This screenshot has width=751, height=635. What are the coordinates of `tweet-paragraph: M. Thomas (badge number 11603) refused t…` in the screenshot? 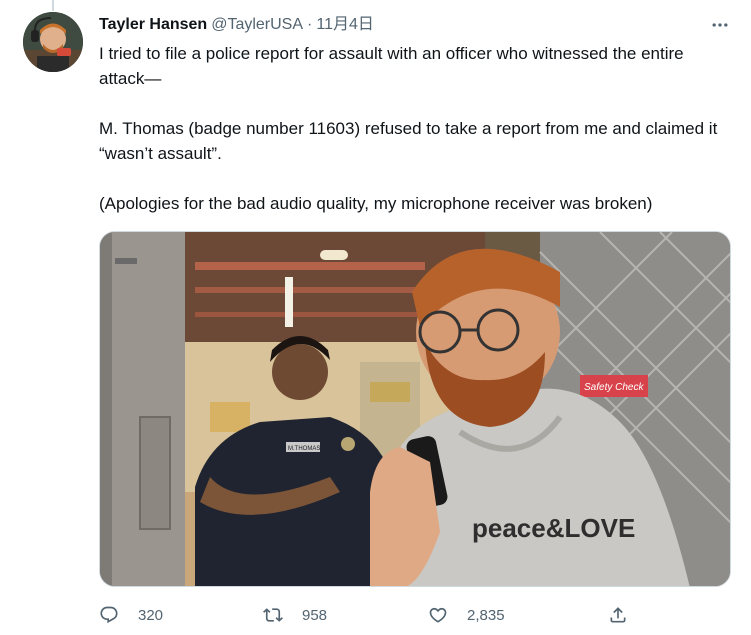 It's located at (408, 141).